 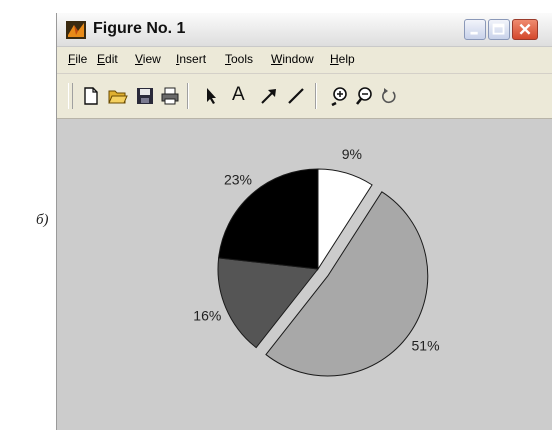 What do you see at coordinates (238, 95) in the screenshot?
I see `insert-text-icon: A` at bounding box center [238, 95].